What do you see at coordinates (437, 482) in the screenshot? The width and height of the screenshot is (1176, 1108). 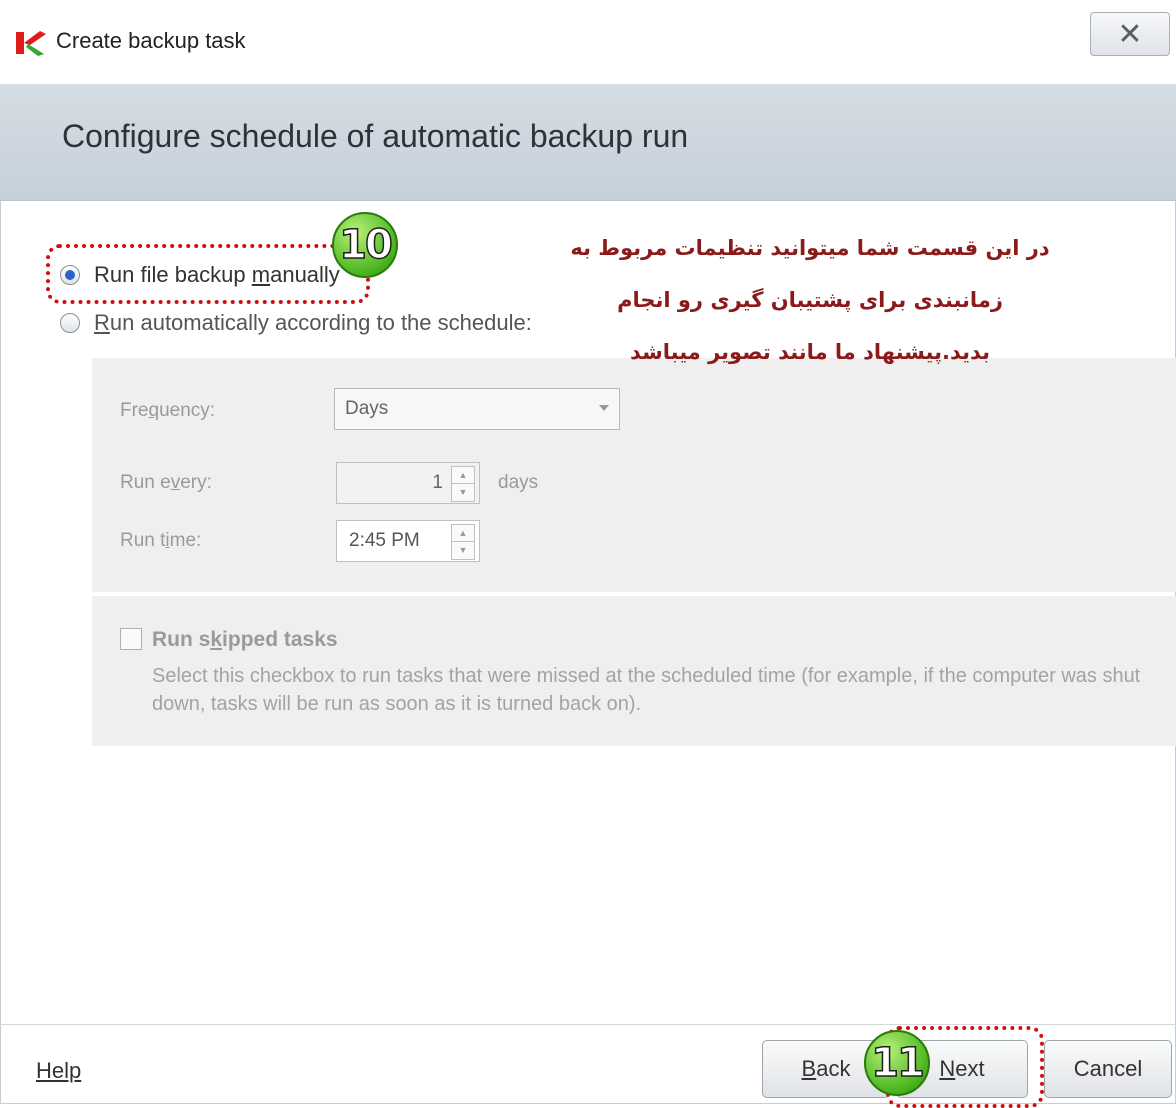 I see `run-every-value: 1` at bounding box center [437, 482].